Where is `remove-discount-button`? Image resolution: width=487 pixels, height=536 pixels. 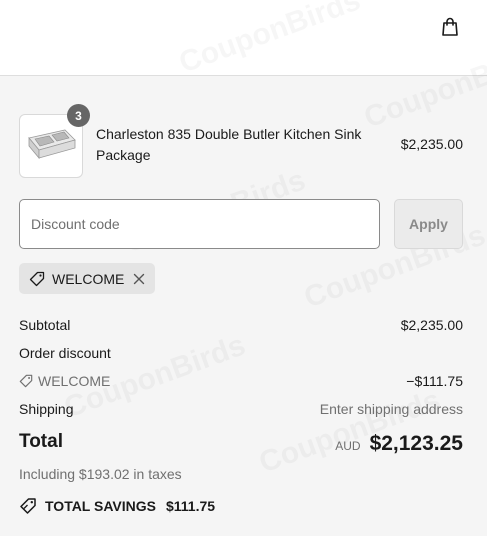
remove-discount-button is located at coordinates (139, 279).